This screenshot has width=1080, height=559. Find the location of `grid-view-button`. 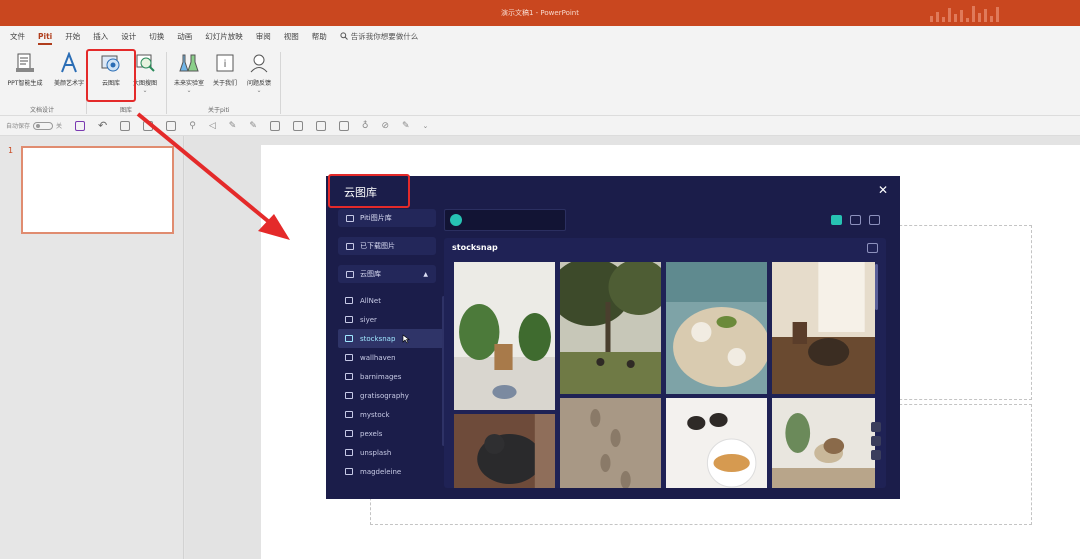

grid-view-button is located at coordinates (836, 220).